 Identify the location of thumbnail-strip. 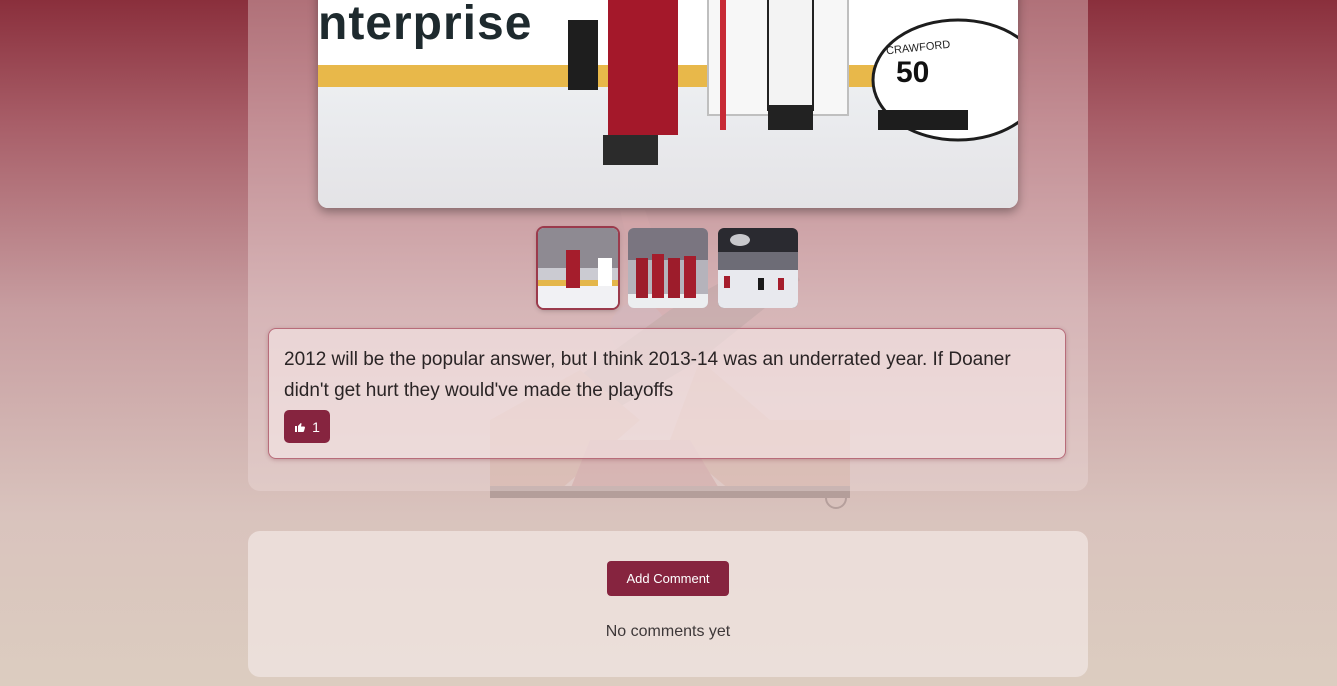
(668, 268).